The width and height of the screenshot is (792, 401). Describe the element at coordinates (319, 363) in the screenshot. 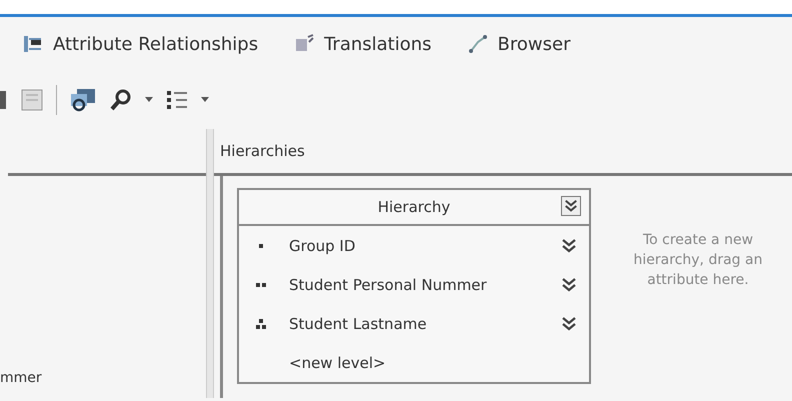

I see `new-level-item: <new level>` at that location.